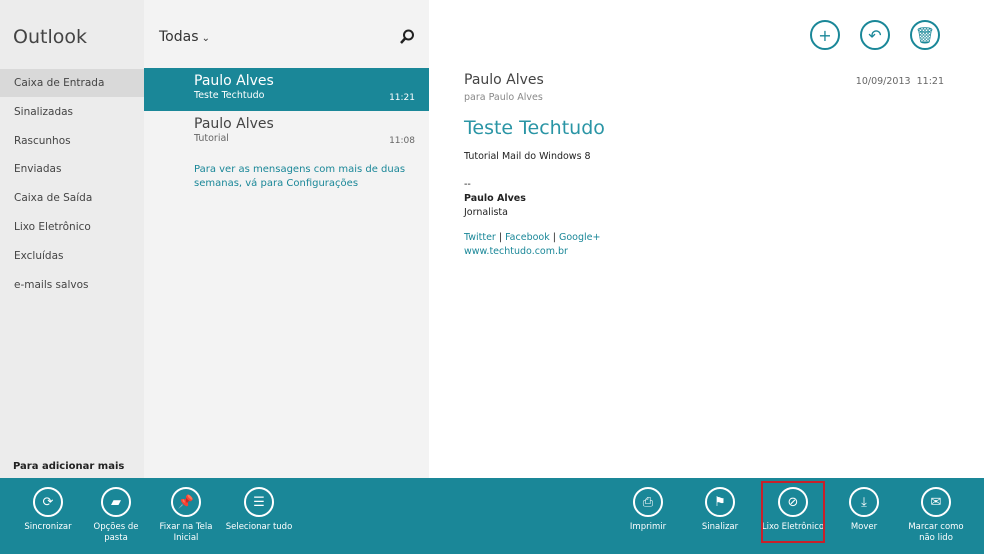 This screenshot has width=984, height=554. I want to click on checklist-icon: ☰, so click(259, 502).